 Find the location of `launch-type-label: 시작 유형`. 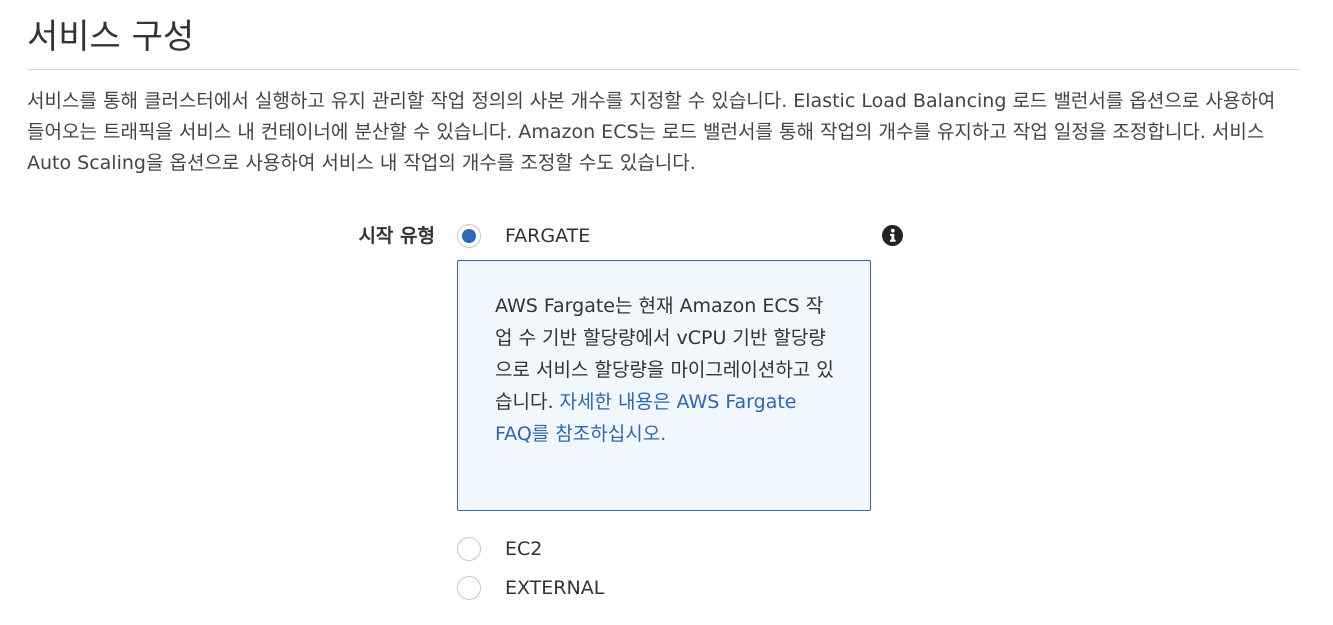

launch-type-label: 시작 유형 is located at coordinates (396, 236).